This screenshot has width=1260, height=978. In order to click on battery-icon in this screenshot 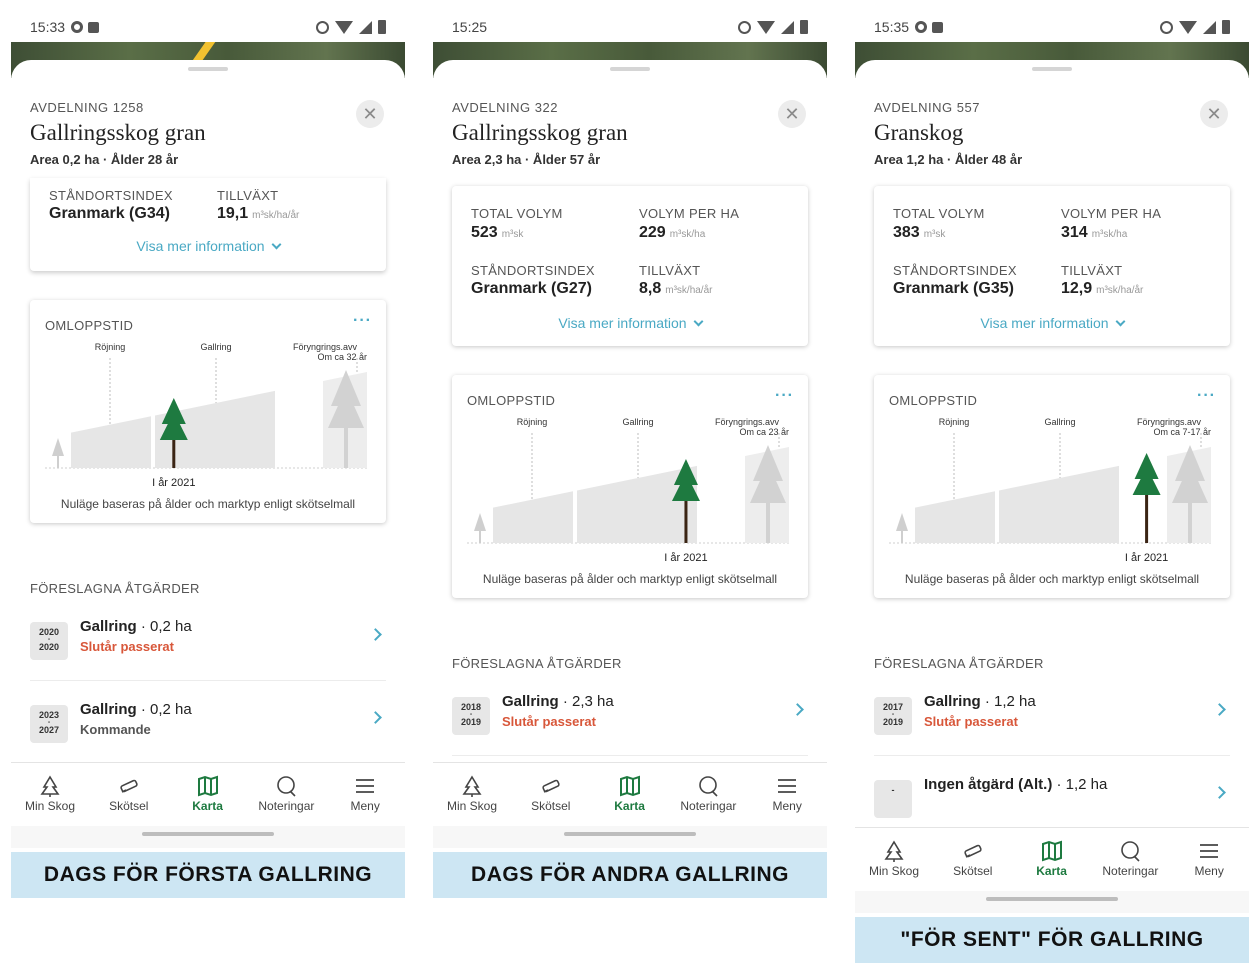, I will do `click(382, 27)`.